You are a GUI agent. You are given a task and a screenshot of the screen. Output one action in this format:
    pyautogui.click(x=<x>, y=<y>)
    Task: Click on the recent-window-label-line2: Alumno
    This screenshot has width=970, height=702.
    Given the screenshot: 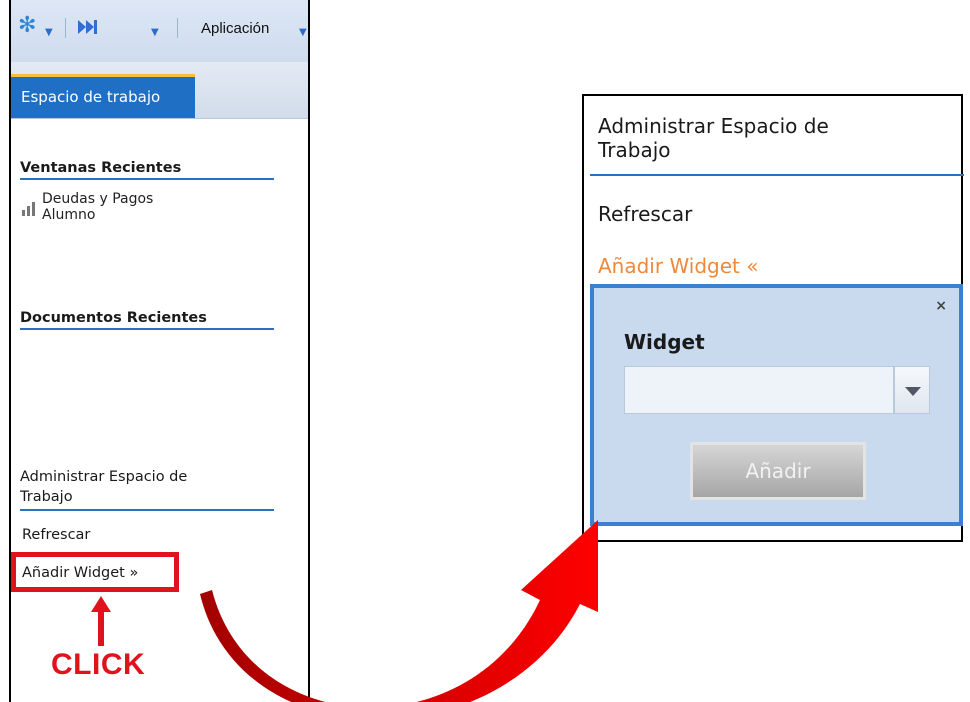 What is the action you would take?
    pyautogui.click(x=69, y=215)
    